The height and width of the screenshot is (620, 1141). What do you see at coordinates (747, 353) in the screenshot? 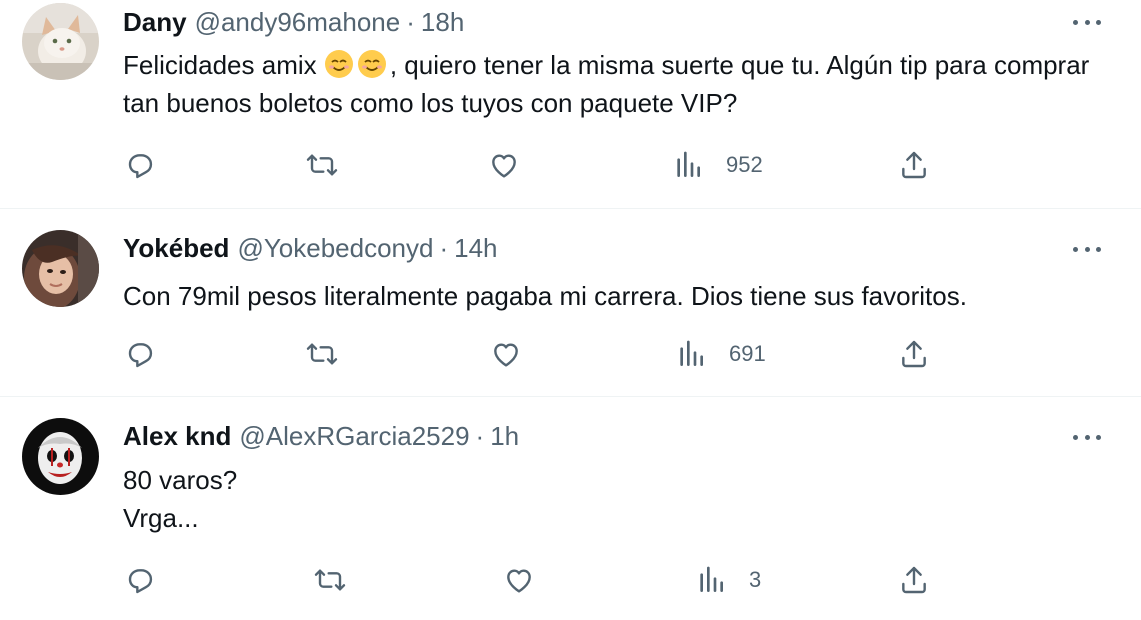
I see `view-count: 691` at bounding box center [747, 353].